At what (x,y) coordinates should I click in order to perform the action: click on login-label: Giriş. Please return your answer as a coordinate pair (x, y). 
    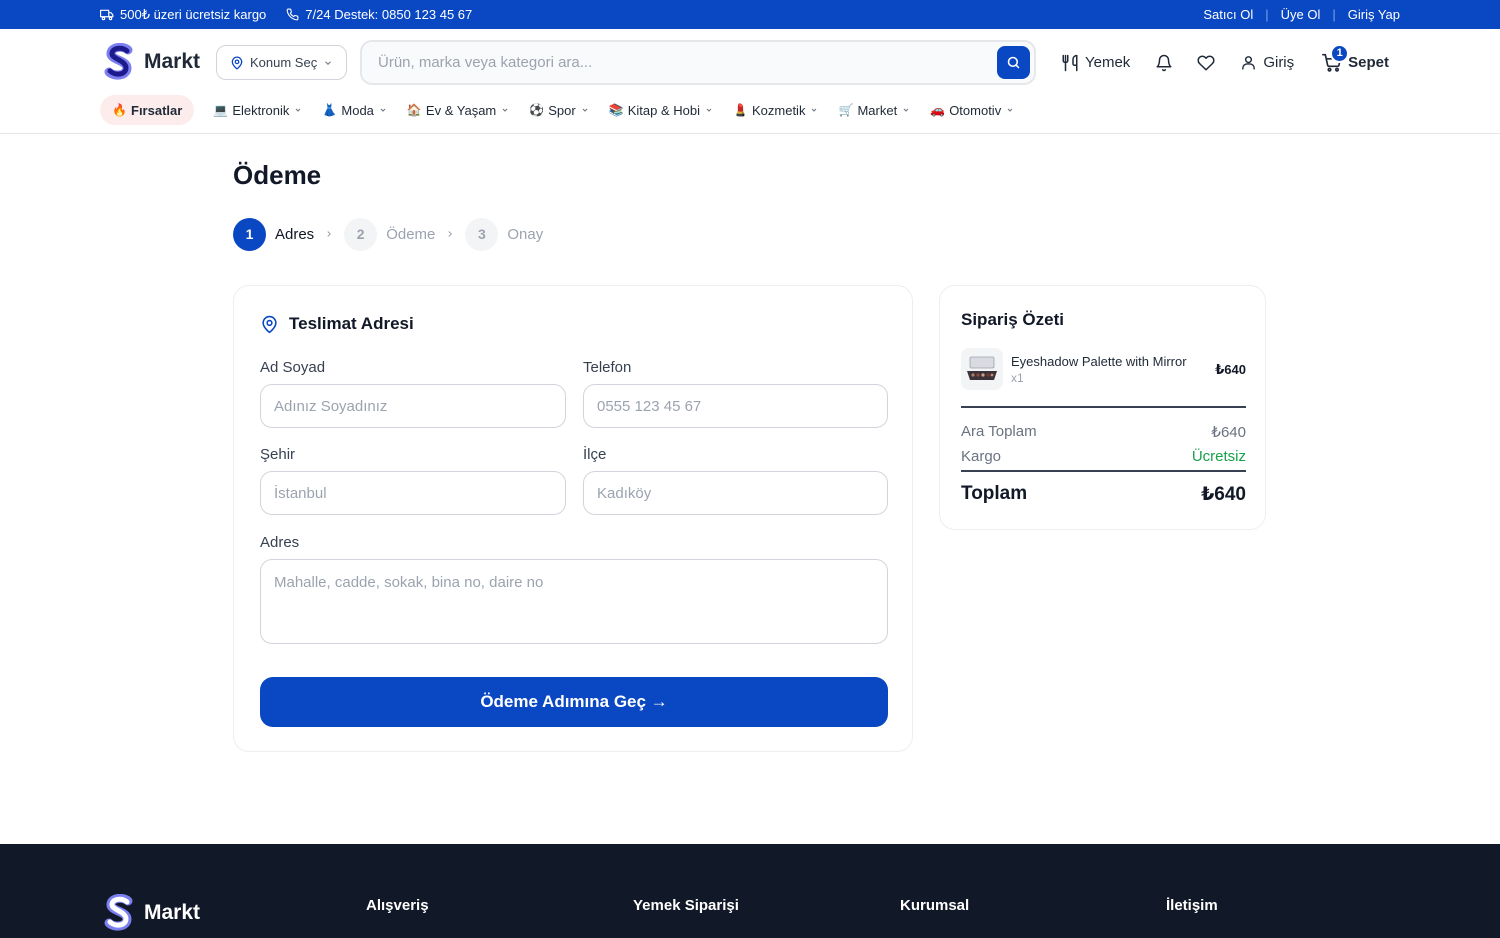
    Looking at the image, I should click on (1279, 62).